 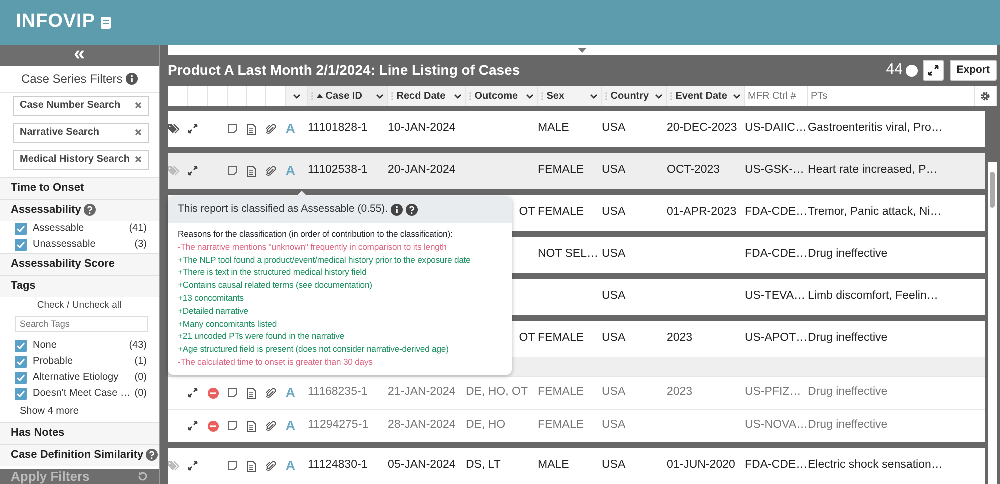 What do you see at coordinates (174, 129) in the screenshot?
I see `tag-icon` at bounding box center [174, 129].